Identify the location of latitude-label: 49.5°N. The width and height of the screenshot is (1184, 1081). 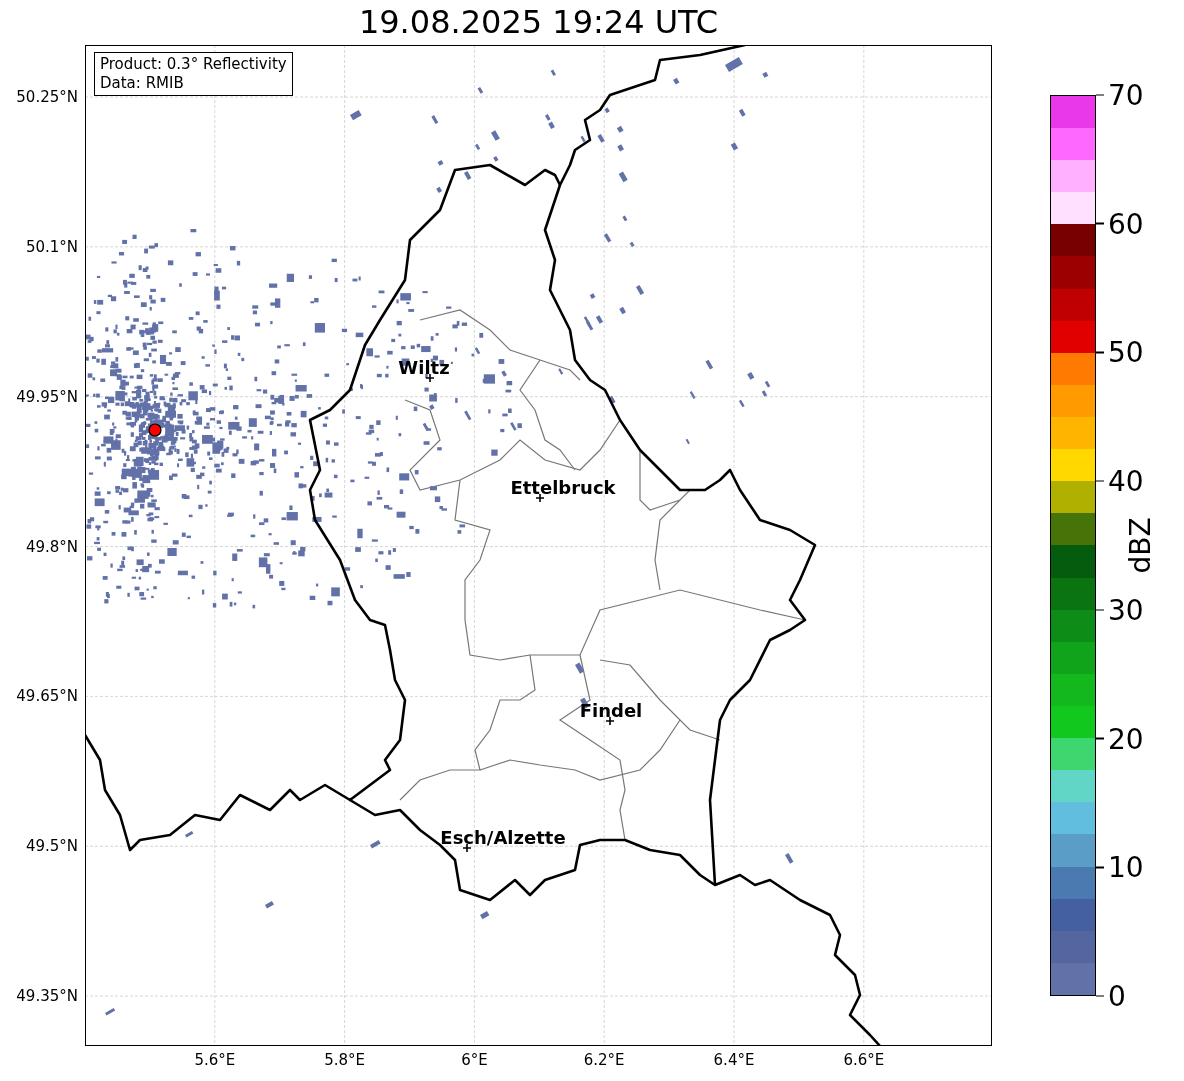
(51, 846).